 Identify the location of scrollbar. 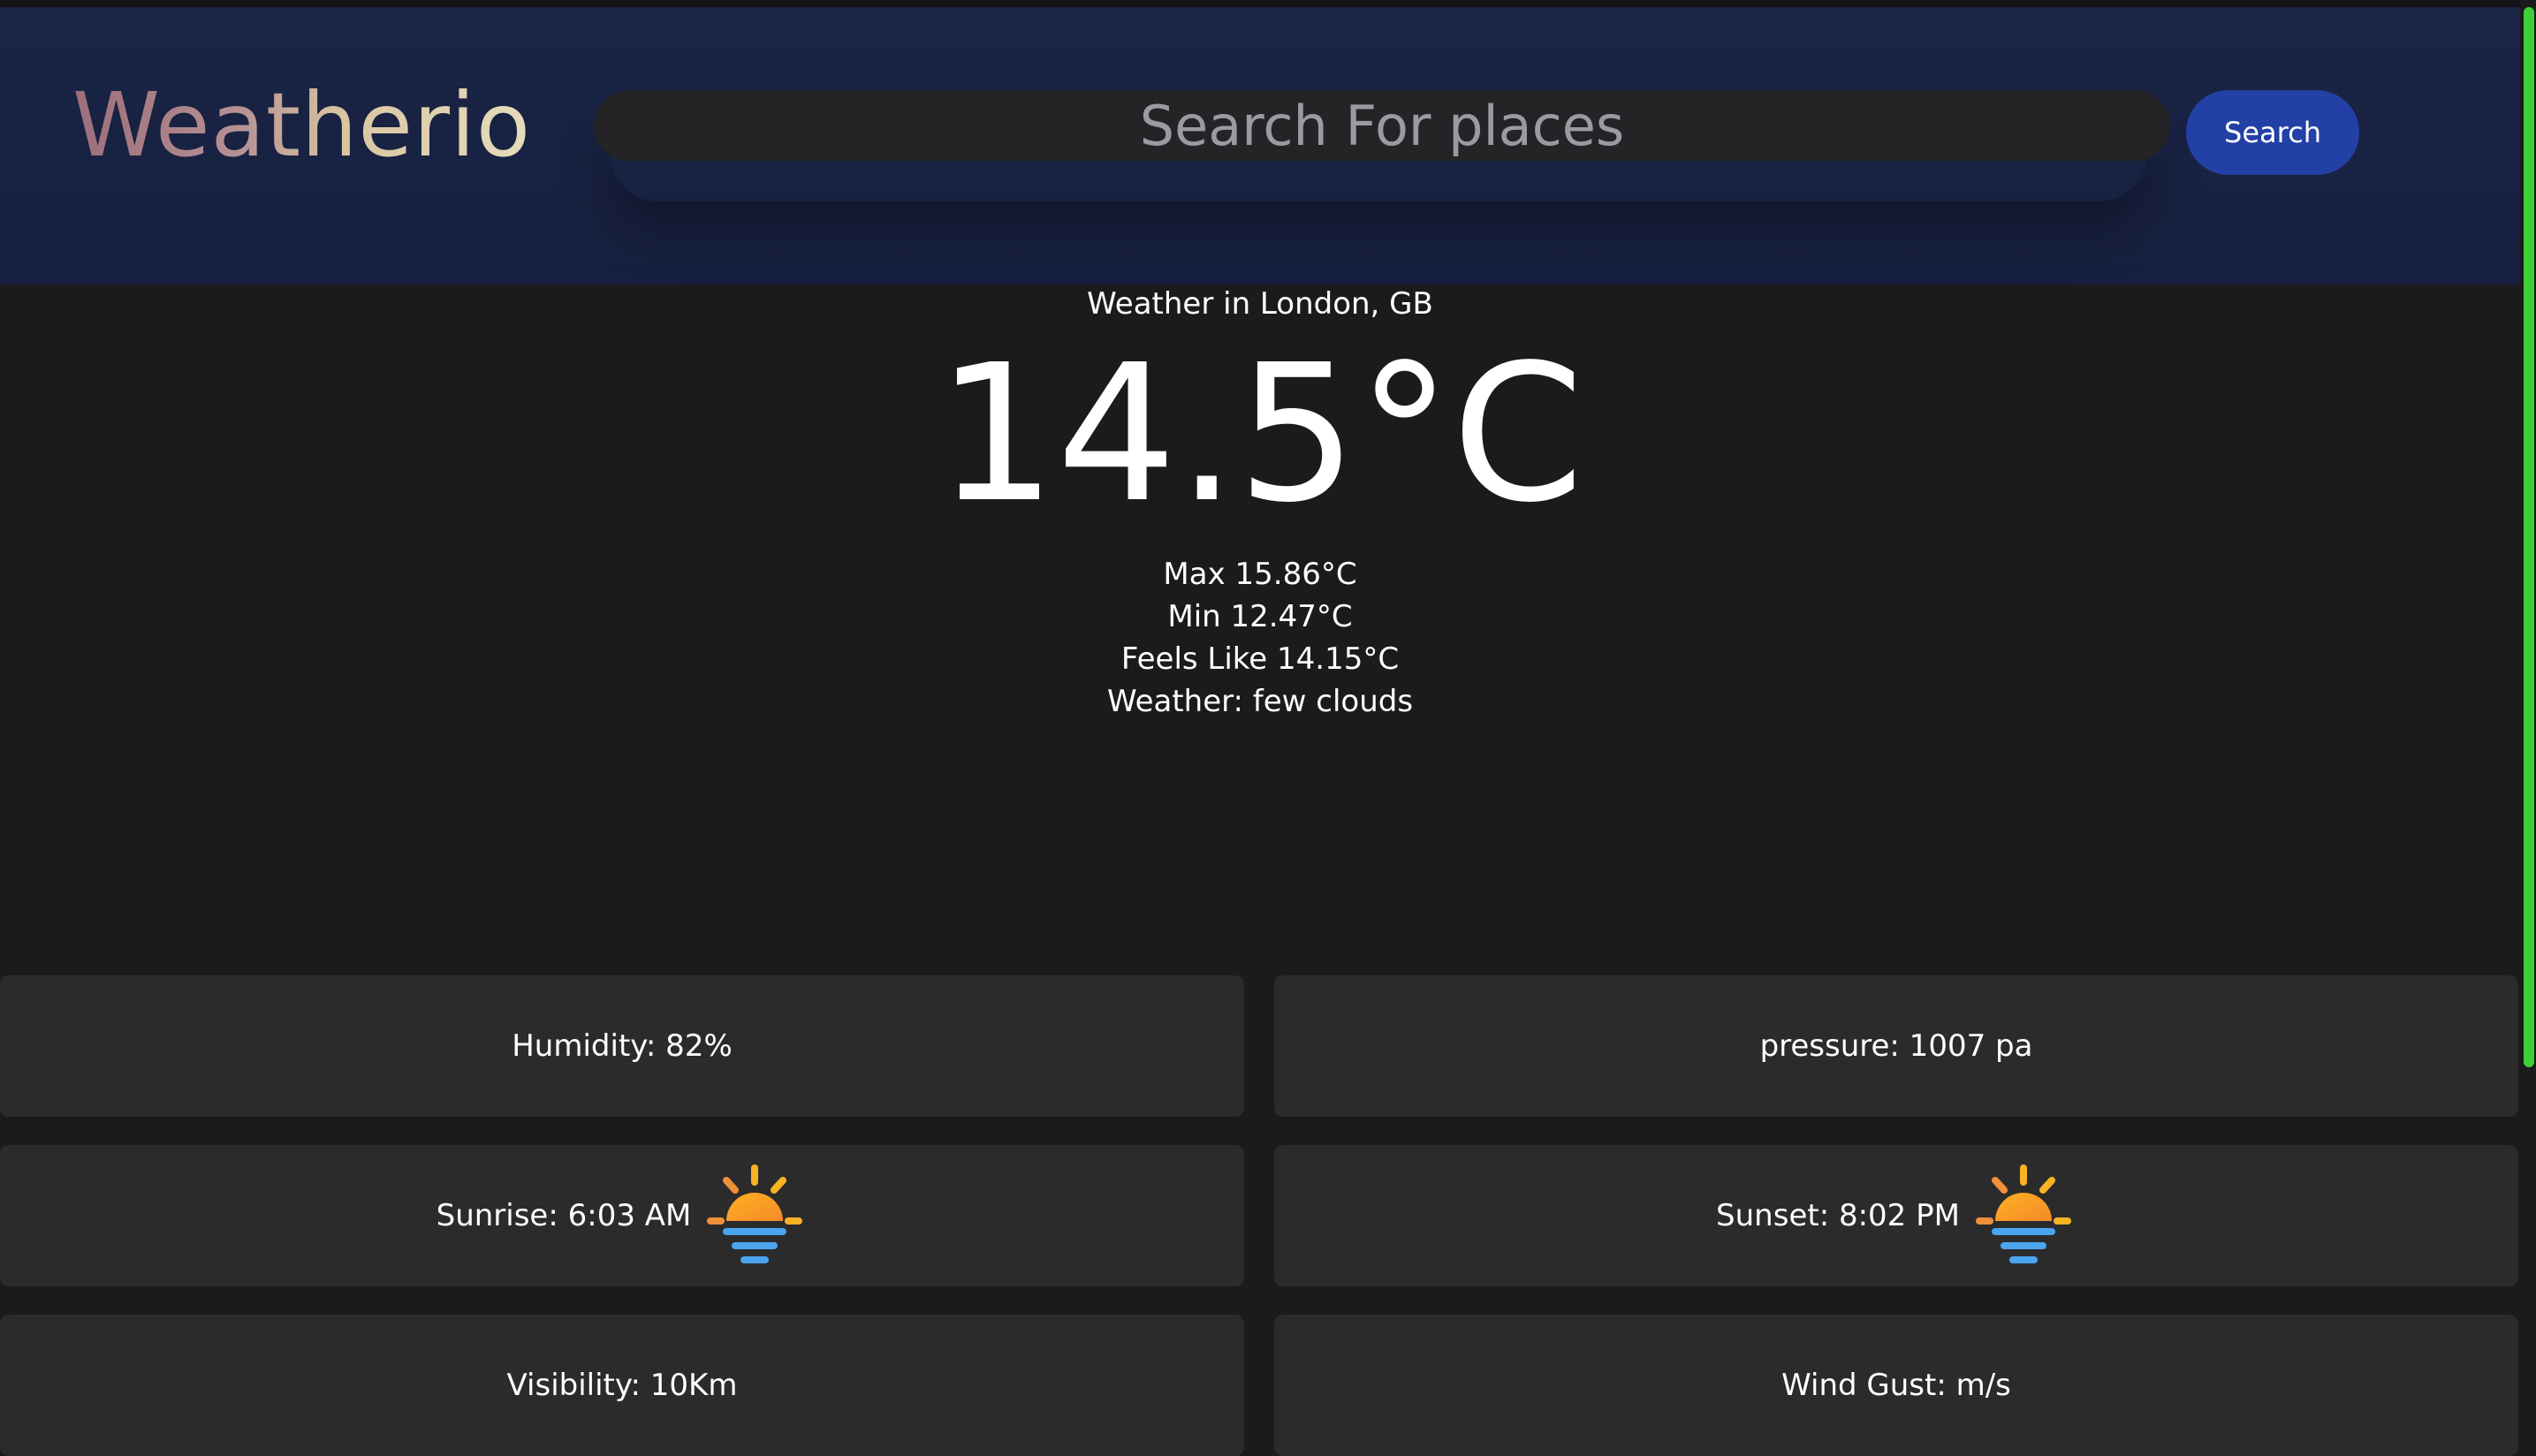
(2528, 699).